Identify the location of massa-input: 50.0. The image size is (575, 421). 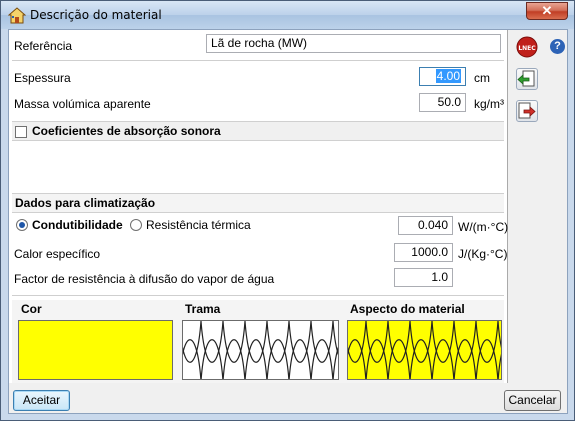
(442, 102).